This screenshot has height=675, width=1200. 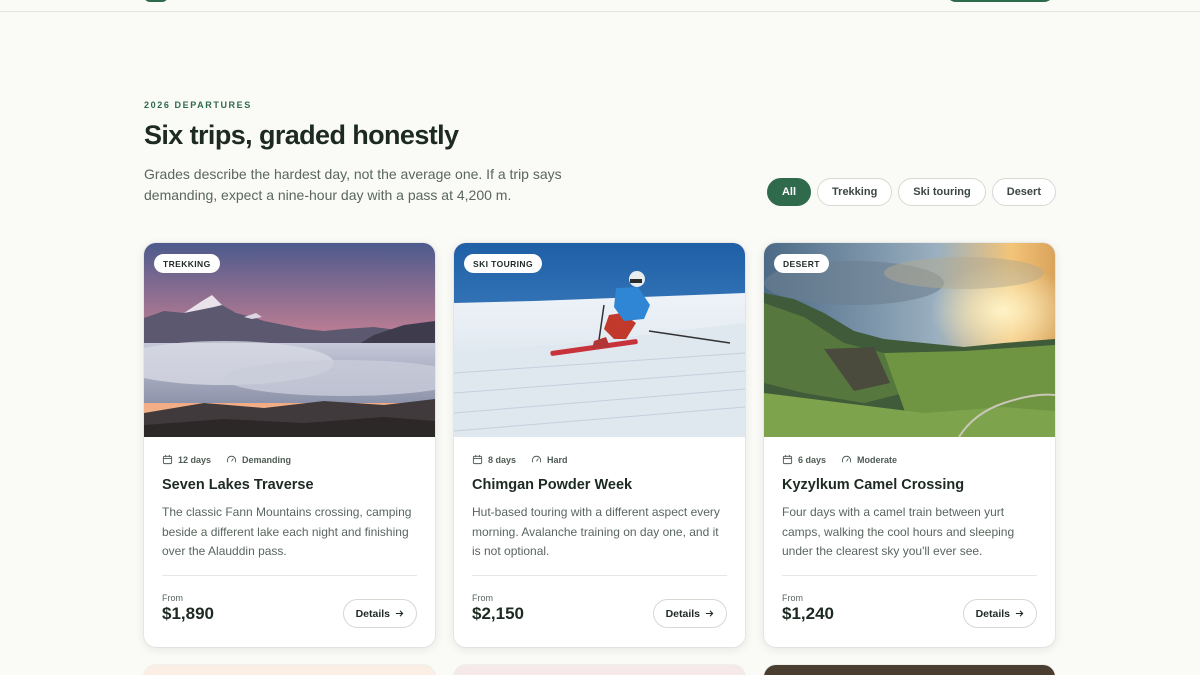 I want to click on category-badge: TREKKING, so click(x=187, y=263).